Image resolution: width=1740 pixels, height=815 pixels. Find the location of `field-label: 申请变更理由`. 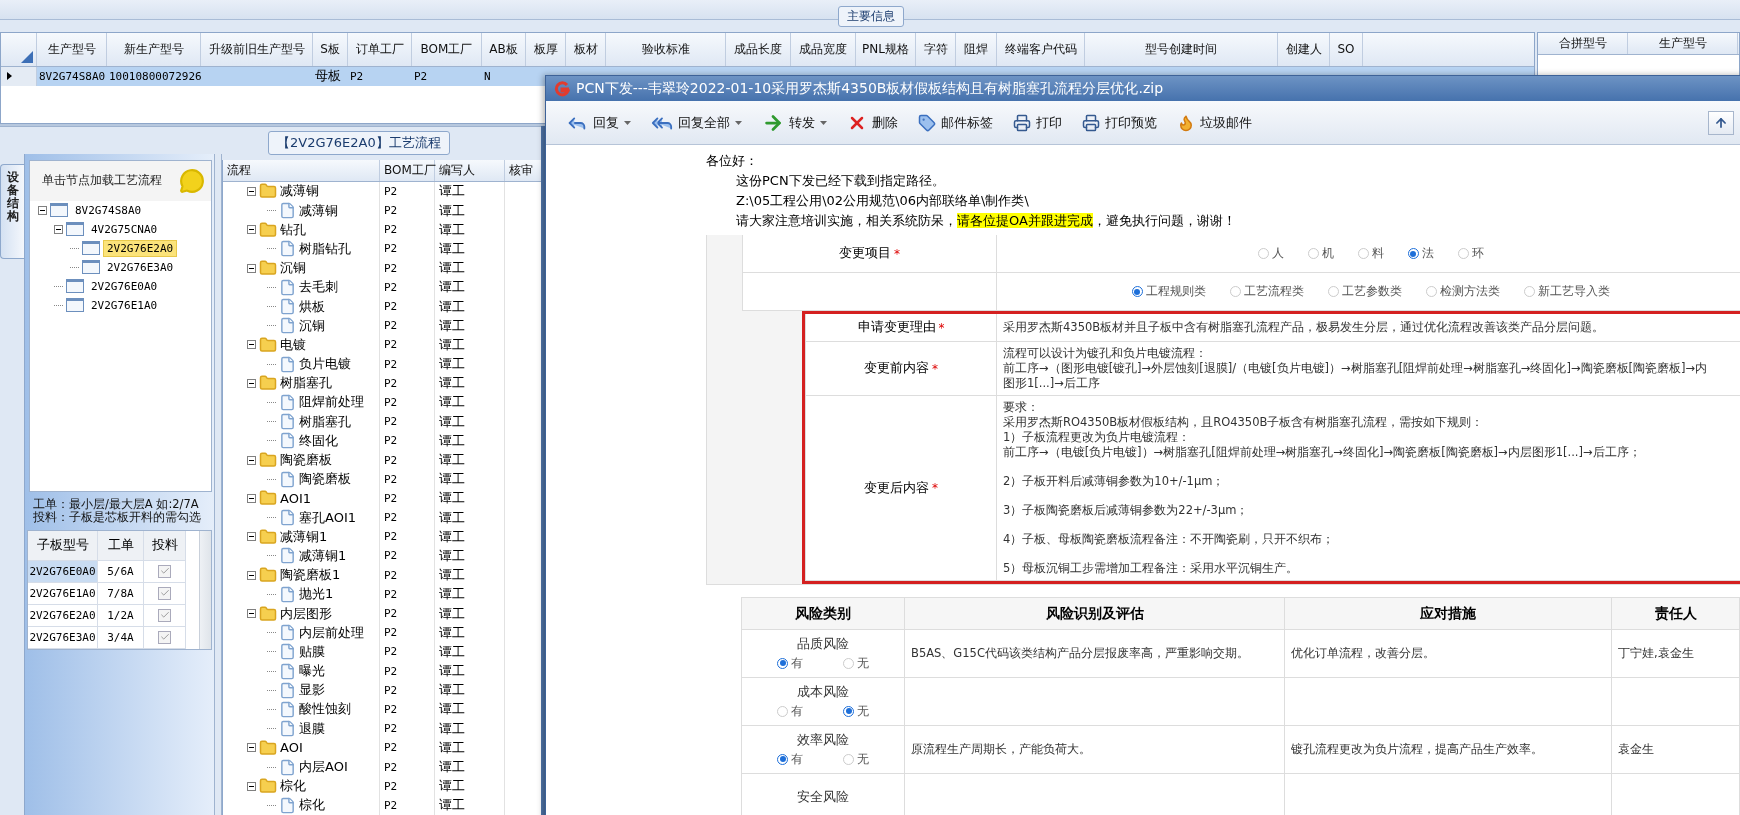

field-label: 申请变更理由 is located at coordinates (896, 327).